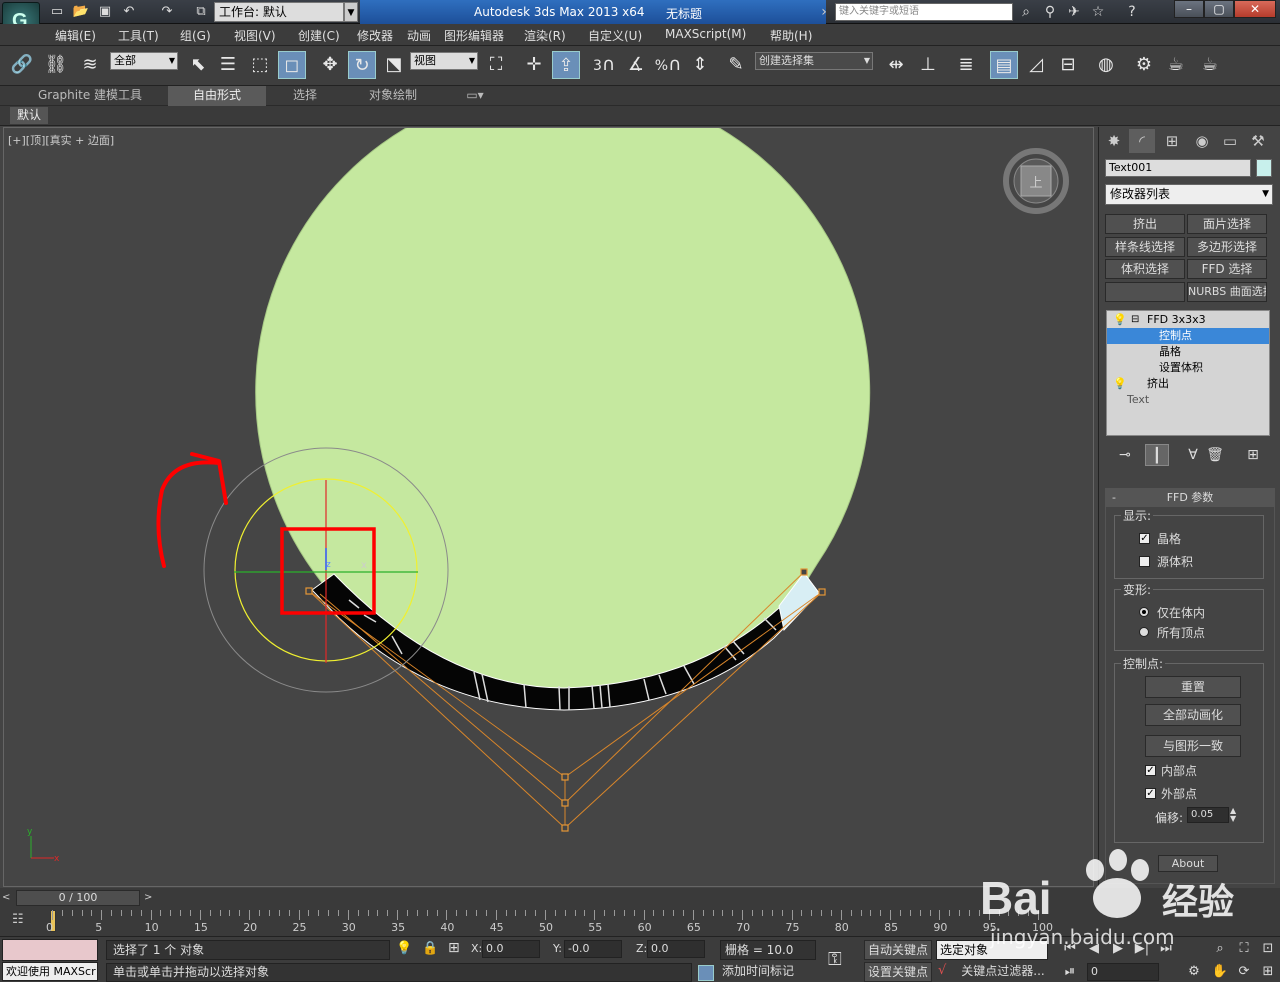  Describe the element at coordinates (29, 115) in the screenshot. I see `ribbon-default-button: 默认` at that location.